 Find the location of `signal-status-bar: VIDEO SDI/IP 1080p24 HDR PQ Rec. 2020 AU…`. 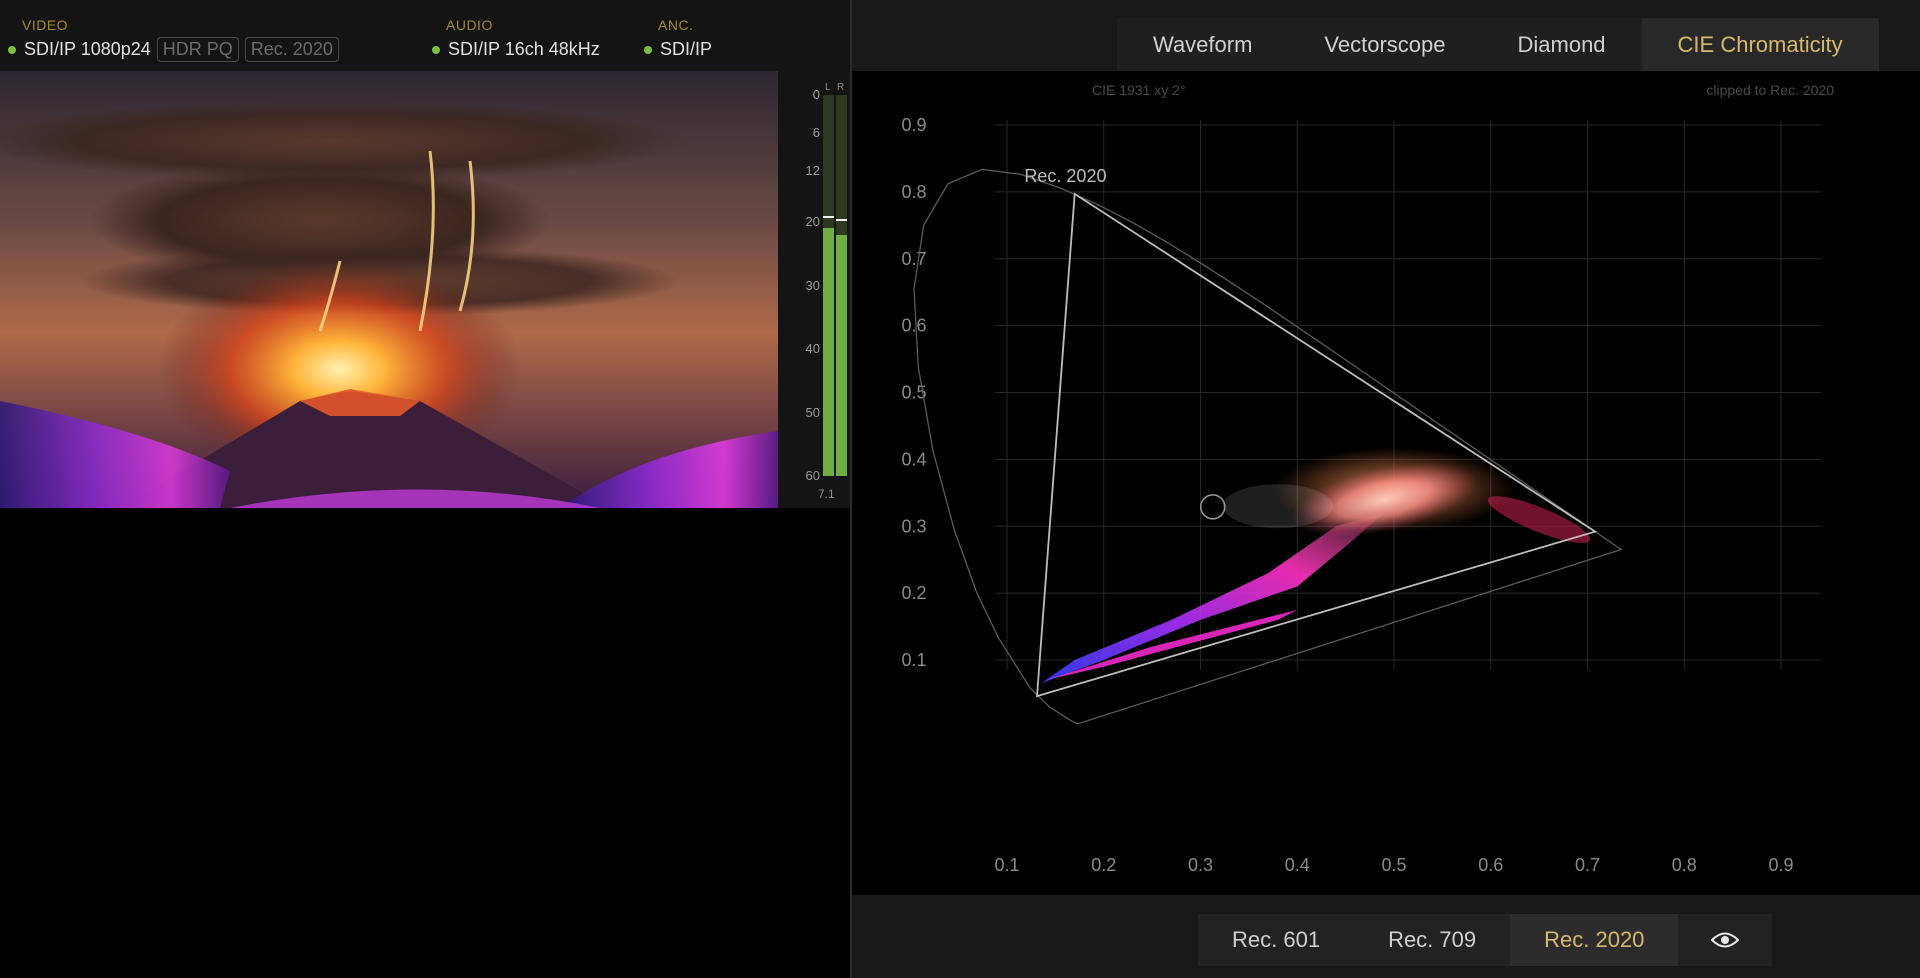

signal-status-bar: VIDEO SDI/IP 1080p24 HDR PQ Rec. 2020 AU… is located at coordinates (425, 35).